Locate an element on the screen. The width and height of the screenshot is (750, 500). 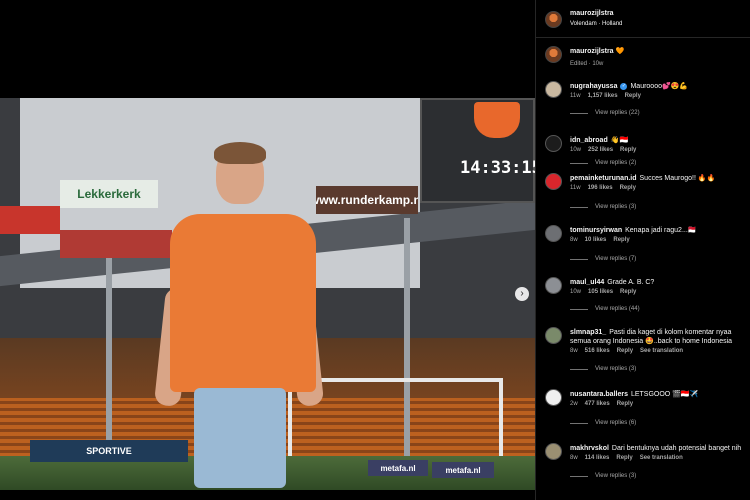
comment-meta: 8w 516 likes Reply See translation is located at coordinates (630, 351).